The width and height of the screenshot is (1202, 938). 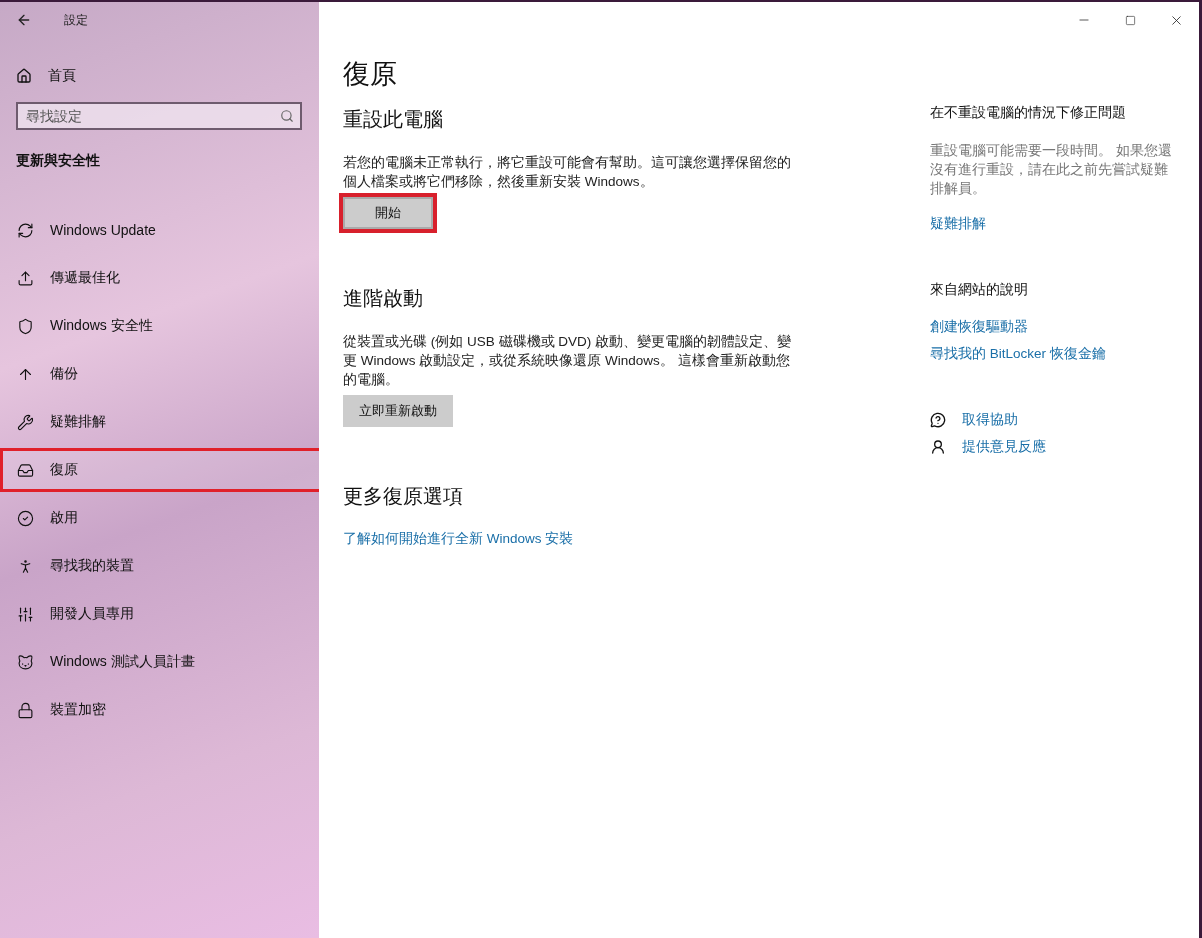 What do you see at coordinates (25, 230) in the screenshot?
I see `sync-icon` at bounding box center [25, 230].